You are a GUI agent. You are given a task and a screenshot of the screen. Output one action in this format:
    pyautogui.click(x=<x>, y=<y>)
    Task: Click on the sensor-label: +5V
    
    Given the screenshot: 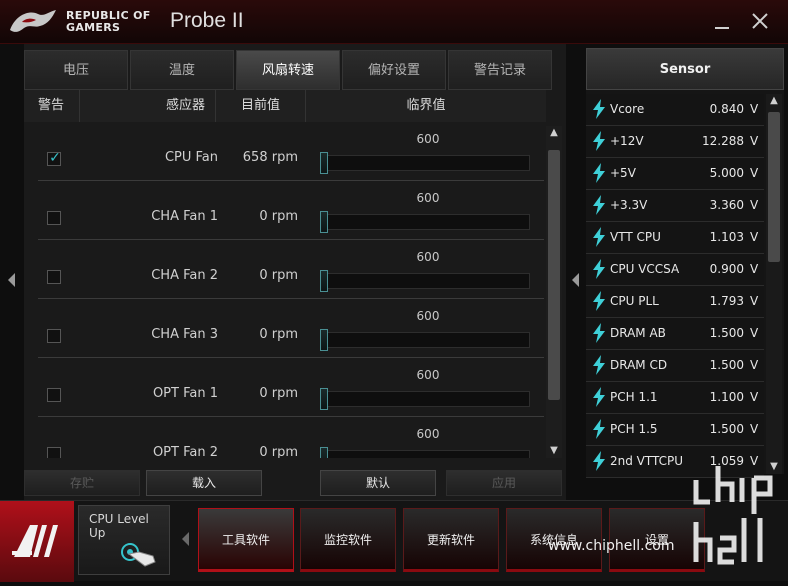 What is the action you would take?
    pyautogui.click(x=623, y=173)
    